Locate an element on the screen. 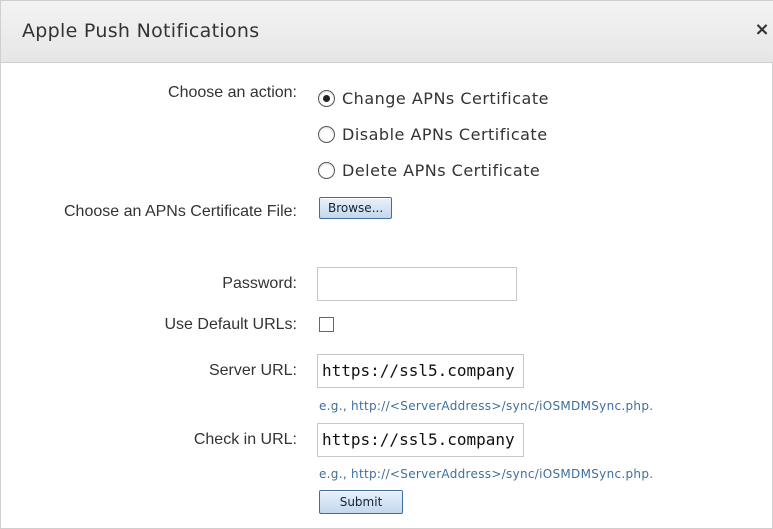 This screenshot has height=529, width=773. use-default-urls-checkbox is located at coordinates (326, 324).